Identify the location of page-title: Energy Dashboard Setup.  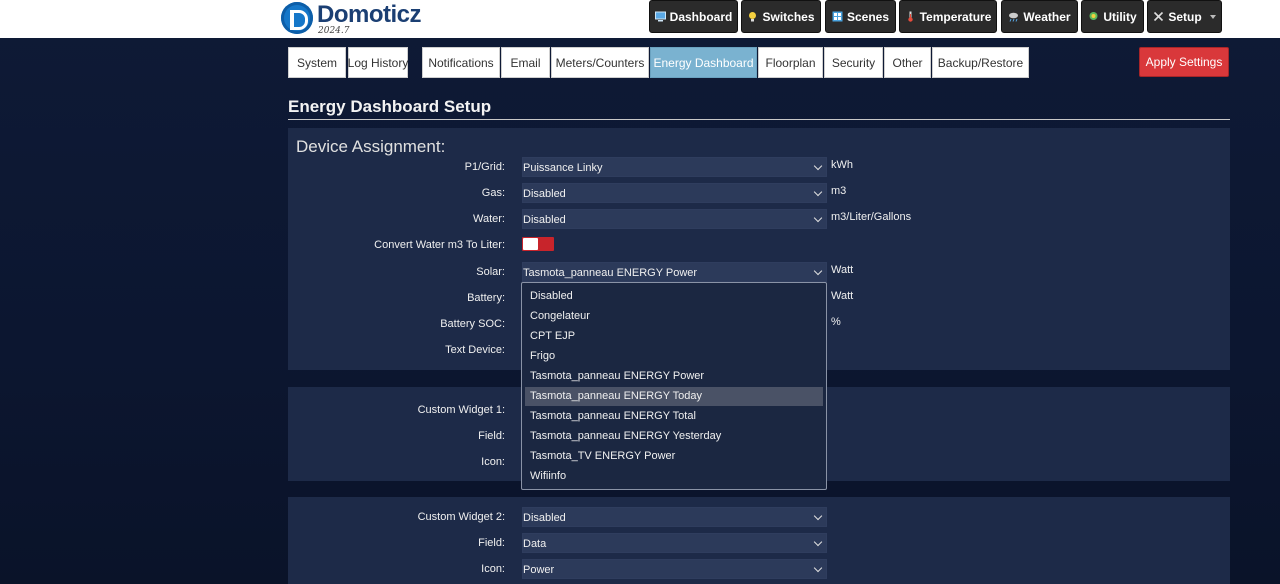
(390, 106).